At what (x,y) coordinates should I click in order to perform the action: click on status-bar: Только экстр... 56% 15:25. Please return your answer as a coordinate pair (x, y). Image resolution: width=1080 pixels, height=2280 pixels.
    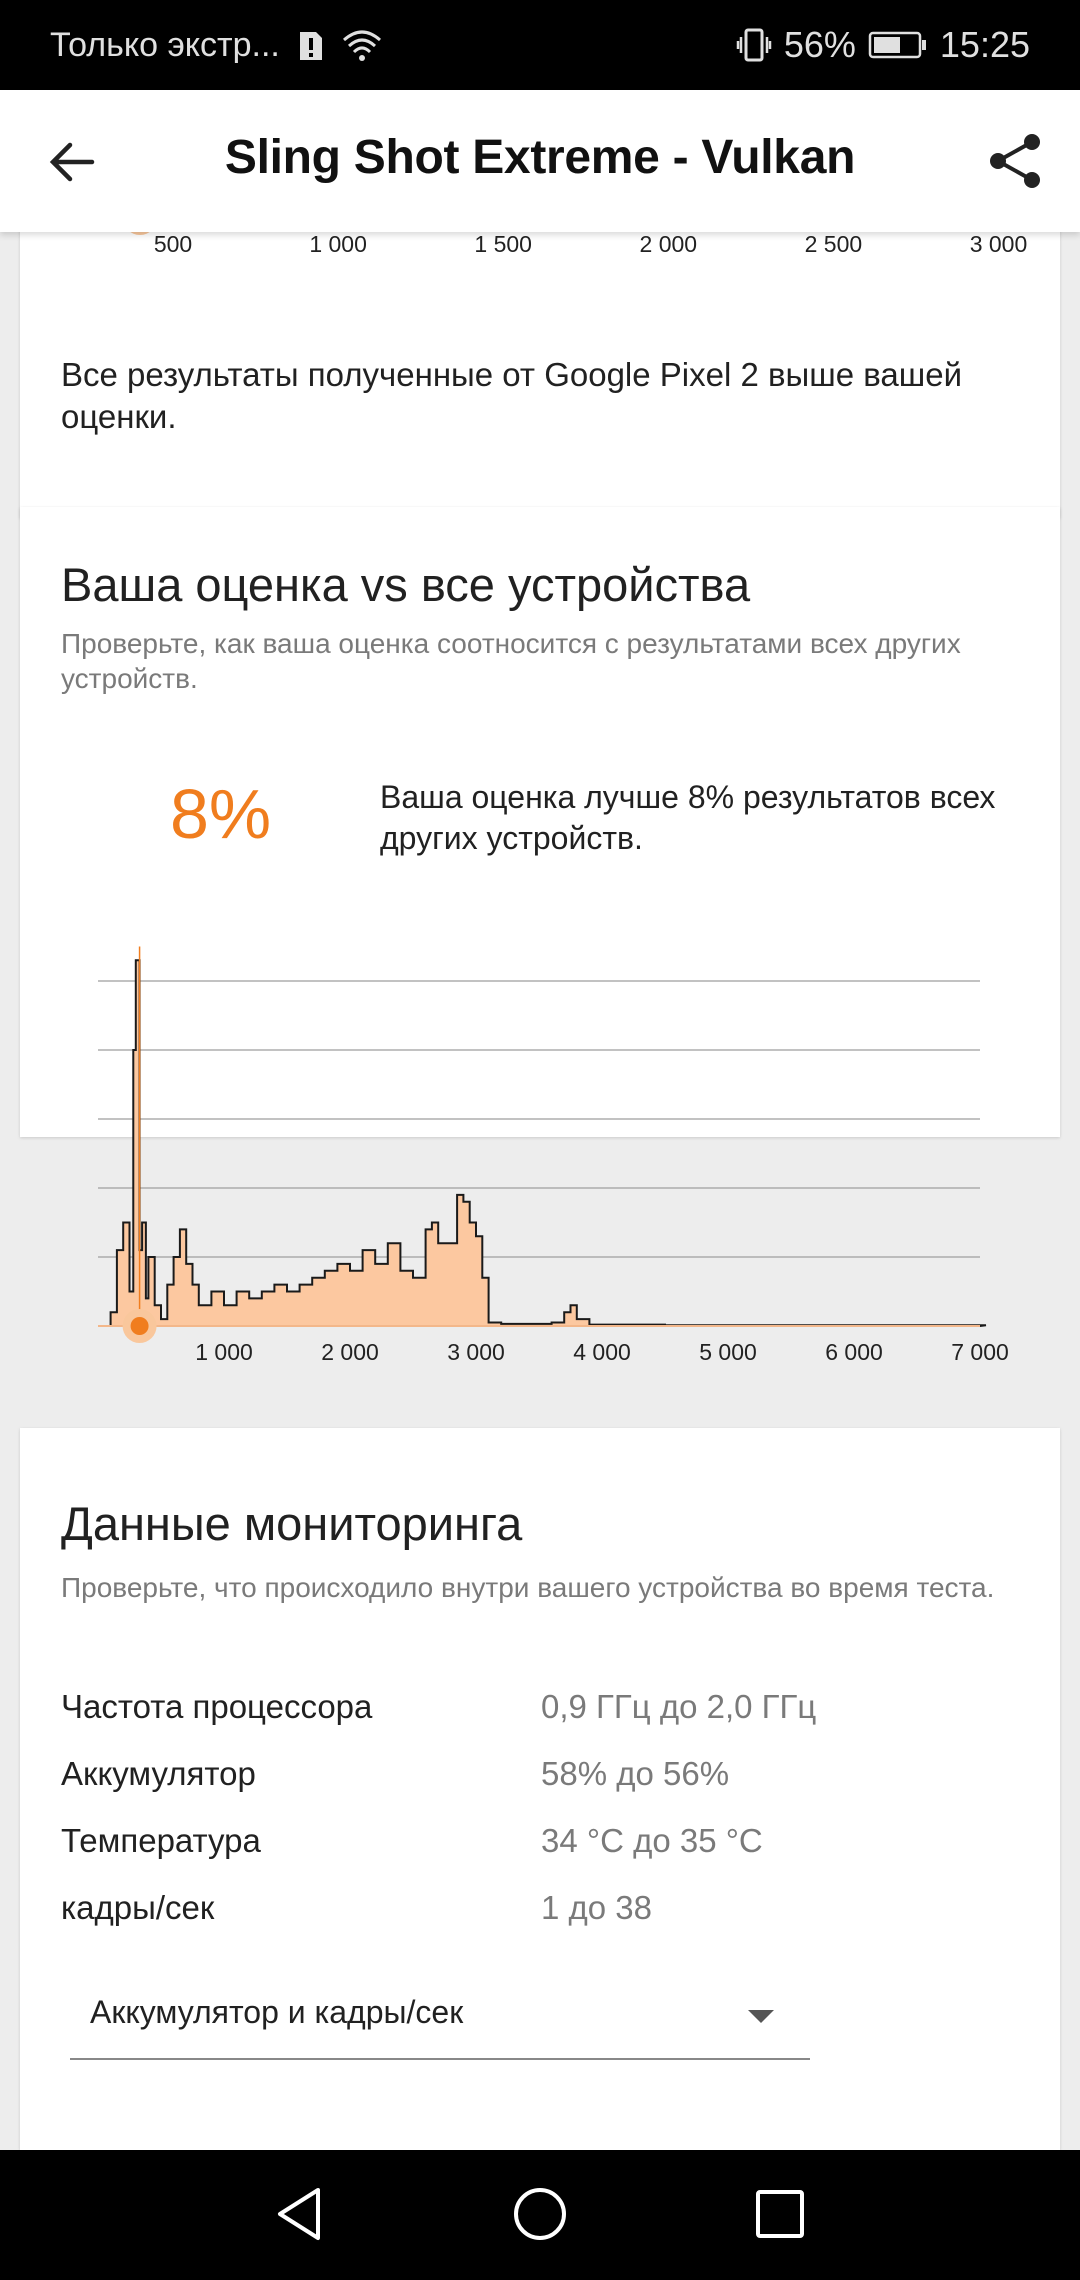
    Looking at the image, I should click on (540, 45).